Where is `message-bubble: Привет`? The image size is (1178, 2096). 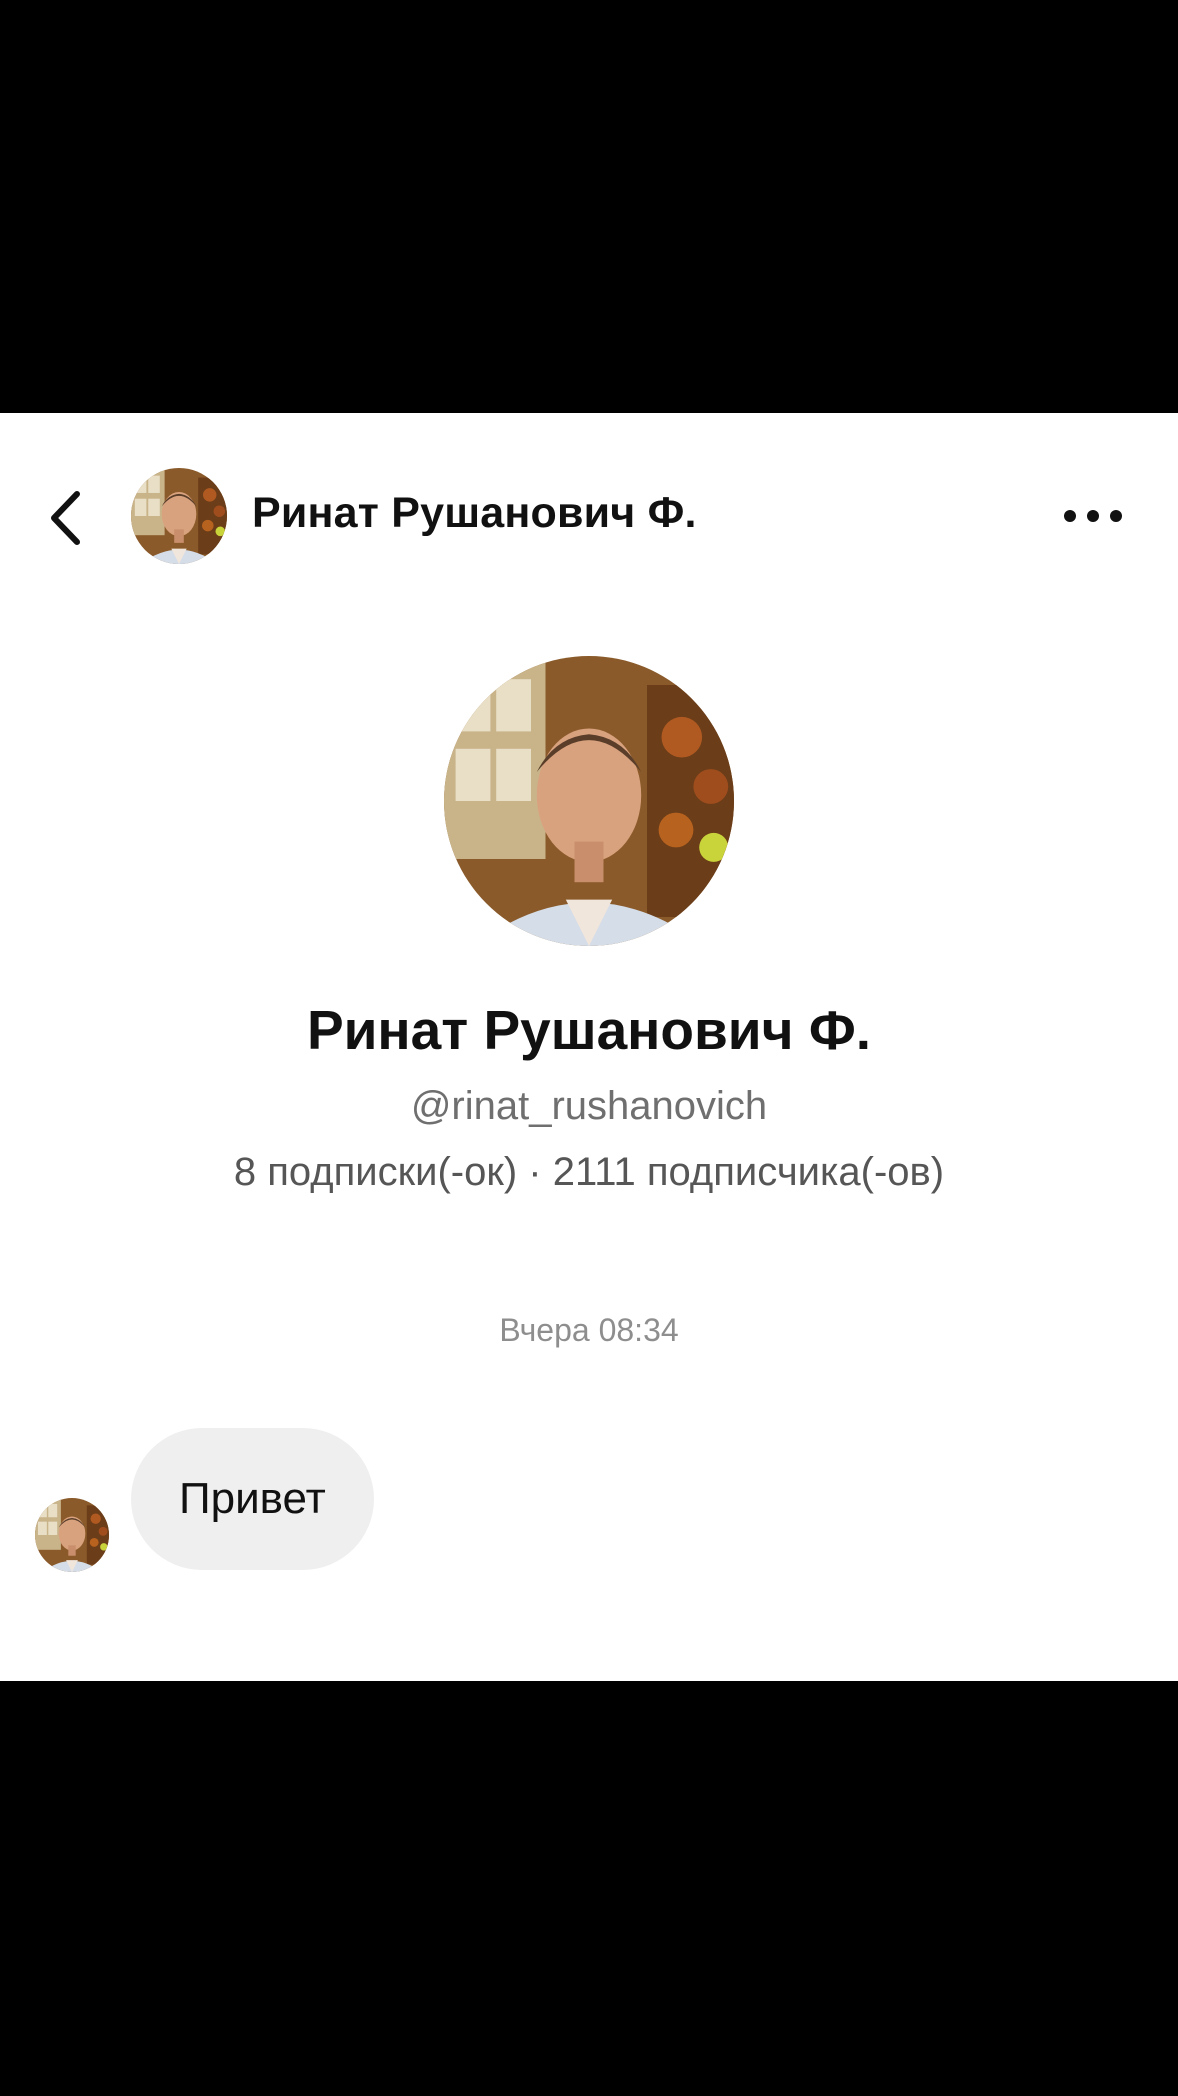
message-bubble: Привет is located at coordinates (252, 1499).